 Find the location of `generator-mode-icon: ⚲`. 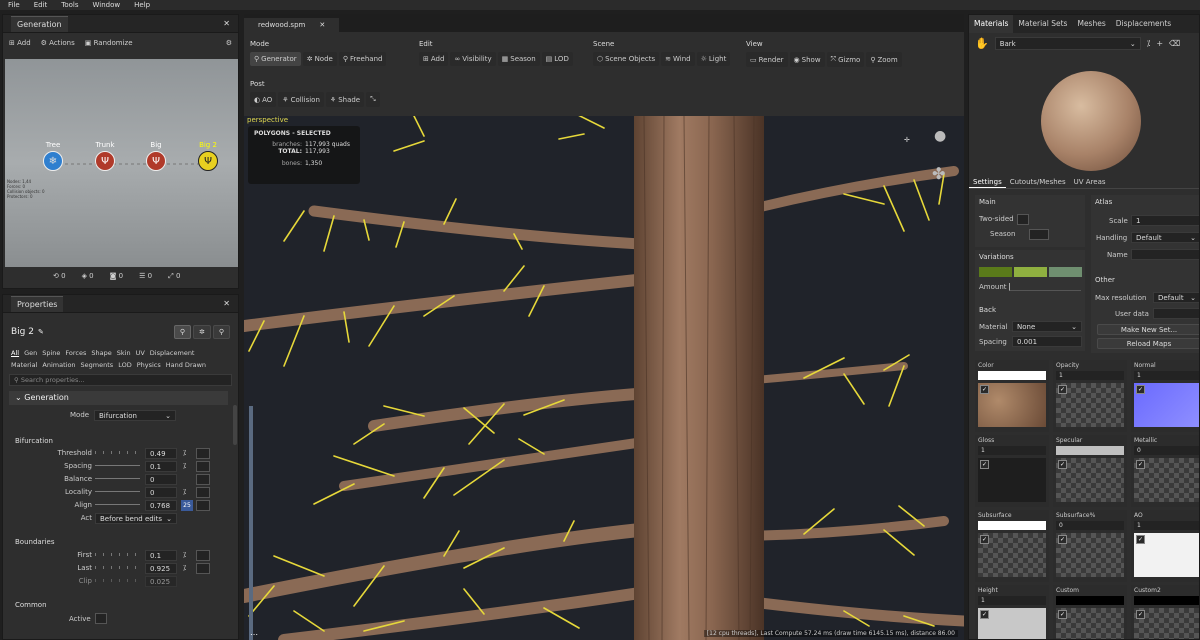

generator-mode-icon: ⚲ is located at coordinates (182, 332).